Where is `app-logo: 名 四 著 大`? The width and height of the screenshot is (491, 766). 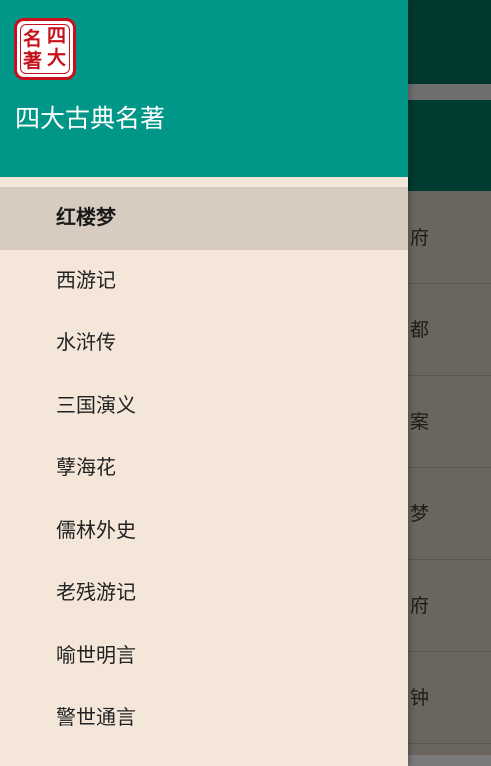
app-logo: 名 四 著 大 is located at coordinates (45, 49).